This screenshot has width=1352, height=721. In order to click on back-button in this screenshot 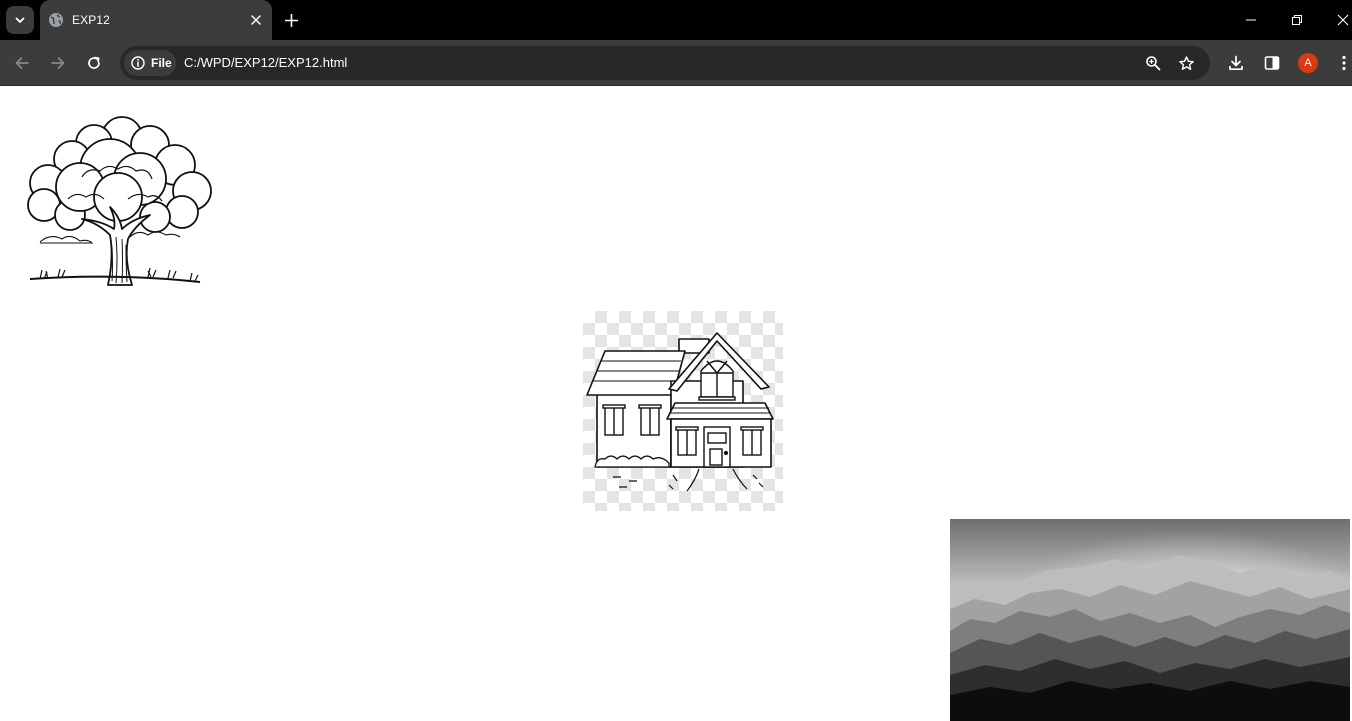, I will do `click(22, 63)`.